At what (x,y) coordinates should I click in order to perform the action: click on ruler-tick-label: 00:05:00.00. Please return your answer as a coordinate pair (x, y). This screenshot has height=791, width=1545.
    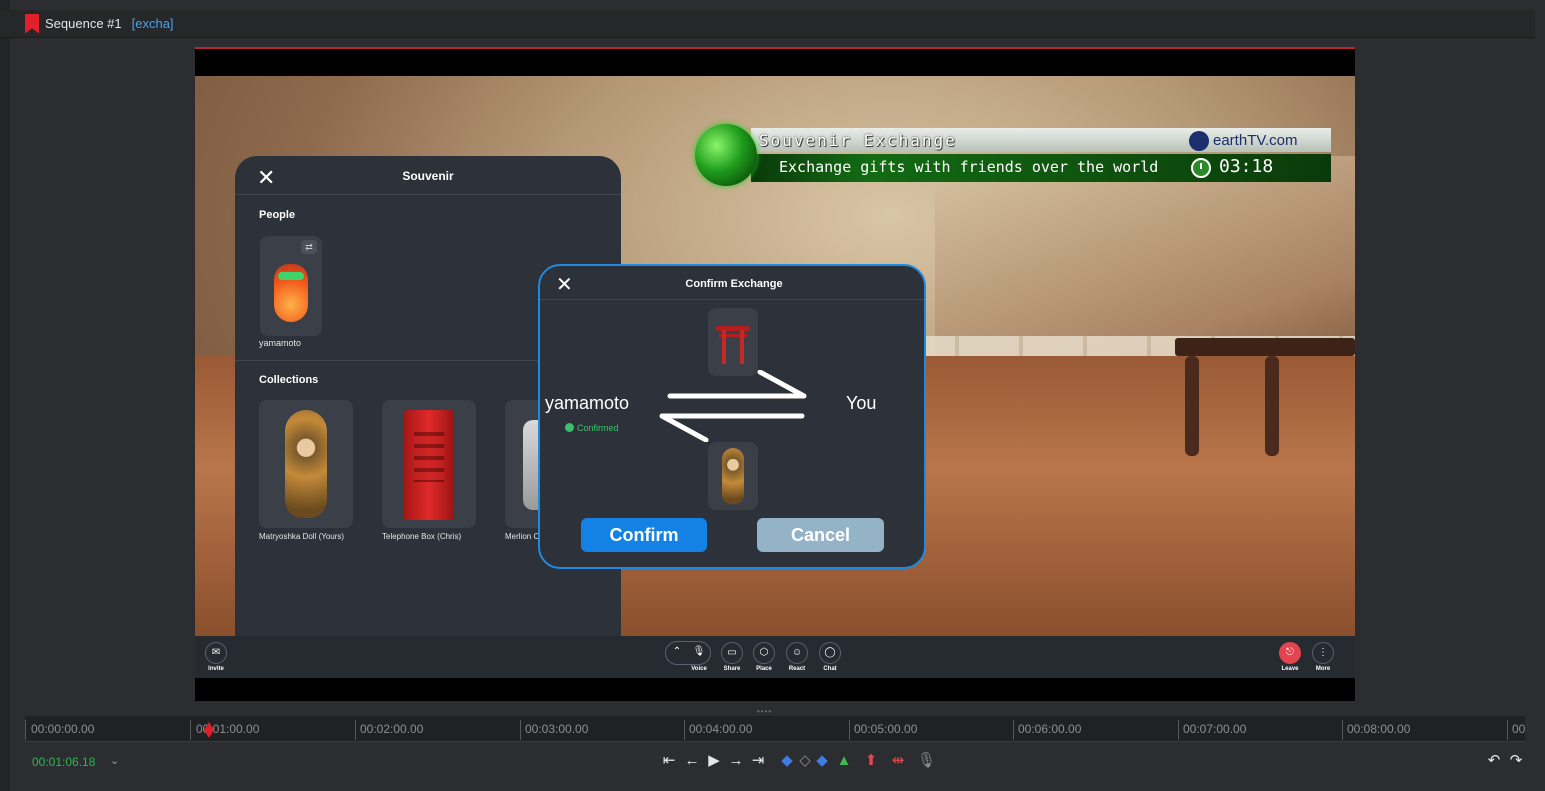
    Looking at the image, I should click on (886, 729).